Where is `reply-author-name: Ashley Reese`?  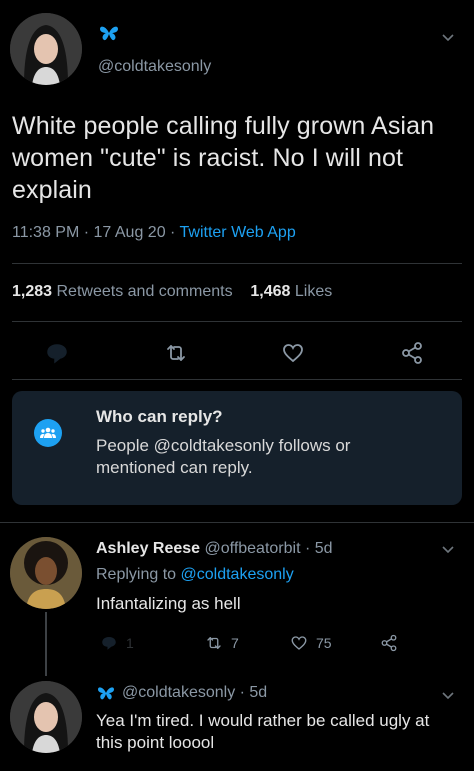
reply-author-name: Ashley Reese is located at coordinates (148, 548).